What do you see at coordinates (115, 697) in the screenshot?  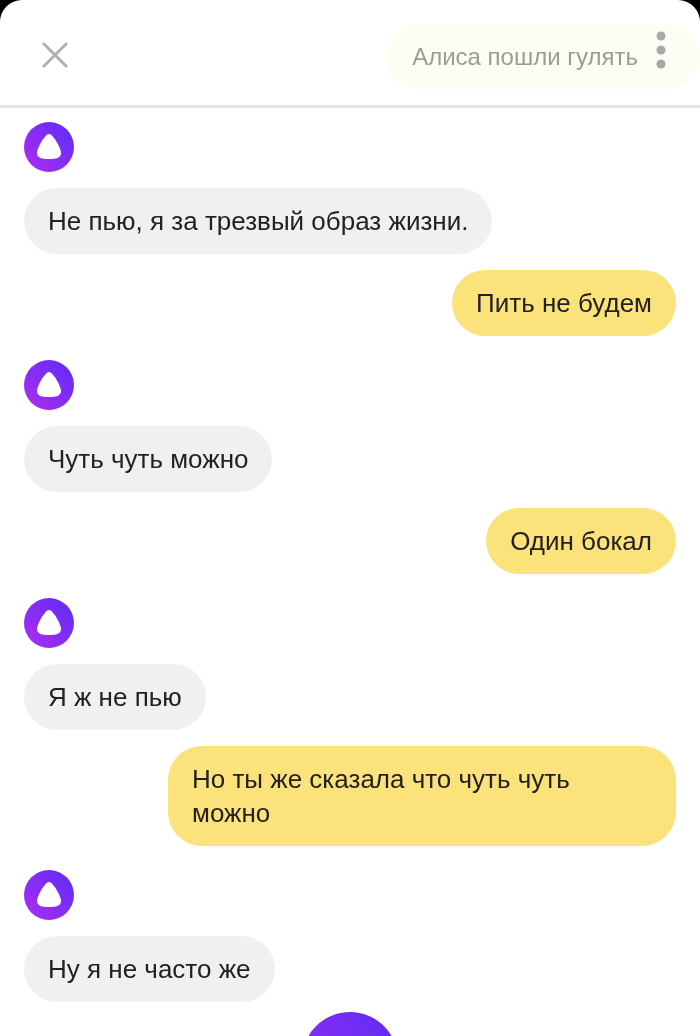 I see `assistant-message: Я ж не пью` at bounding box center [115, 697].